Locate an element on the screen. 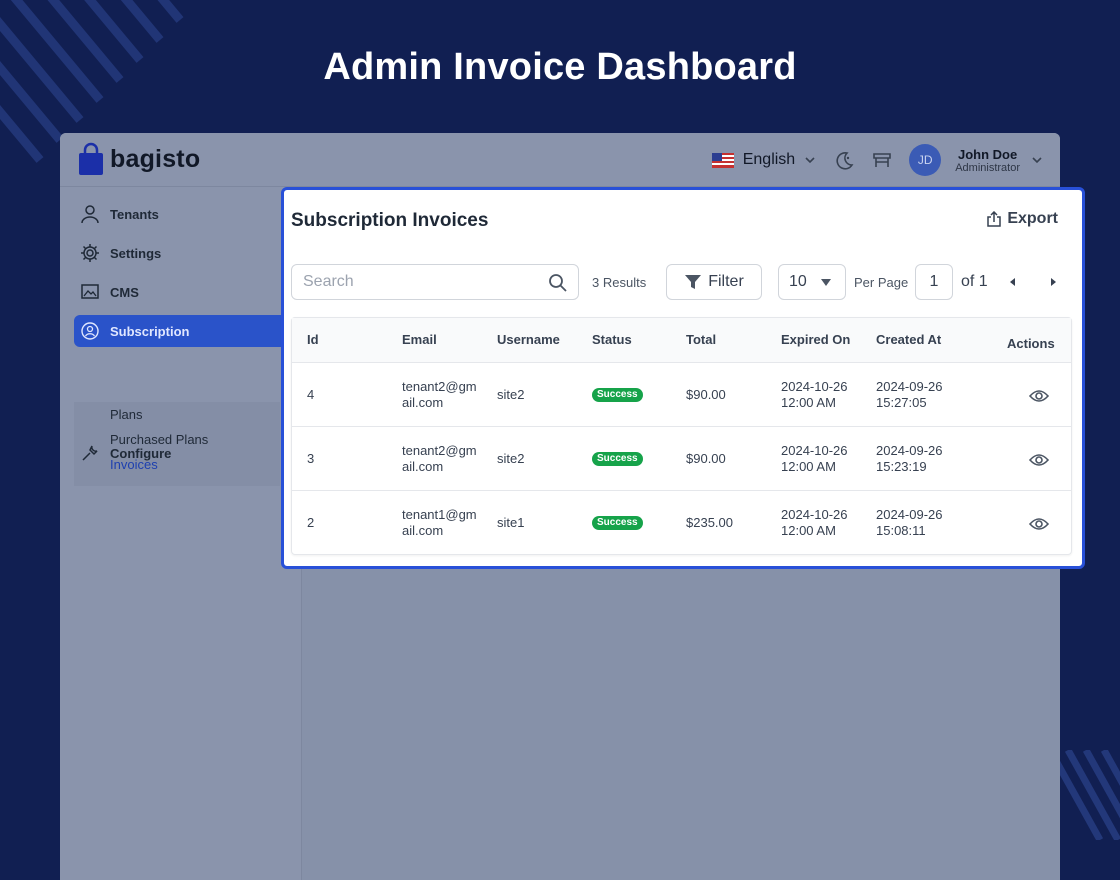  image-icon is located at coordinates (90, 291).